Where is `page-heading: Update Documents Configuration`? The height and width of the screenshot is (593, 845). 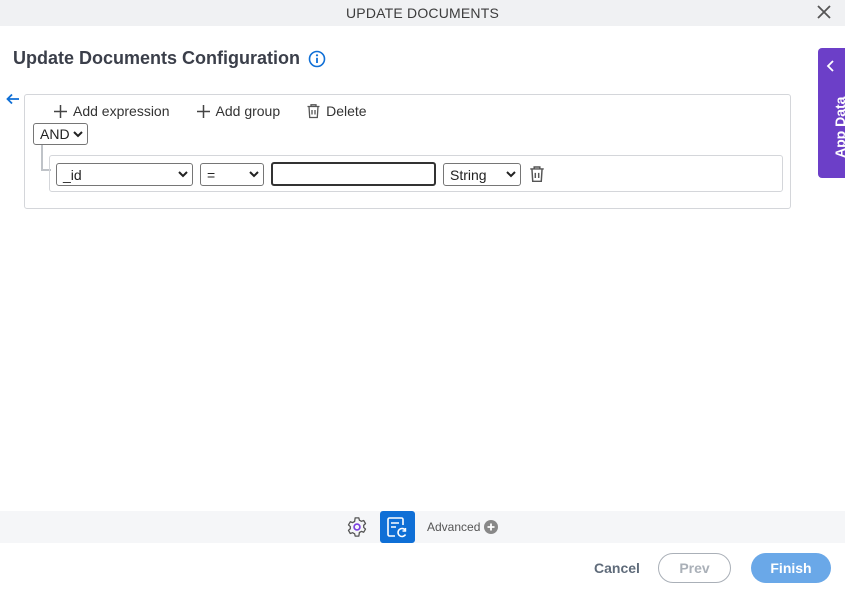 page-heading: Update Documents Configuration is located at coordinates (169, 58).